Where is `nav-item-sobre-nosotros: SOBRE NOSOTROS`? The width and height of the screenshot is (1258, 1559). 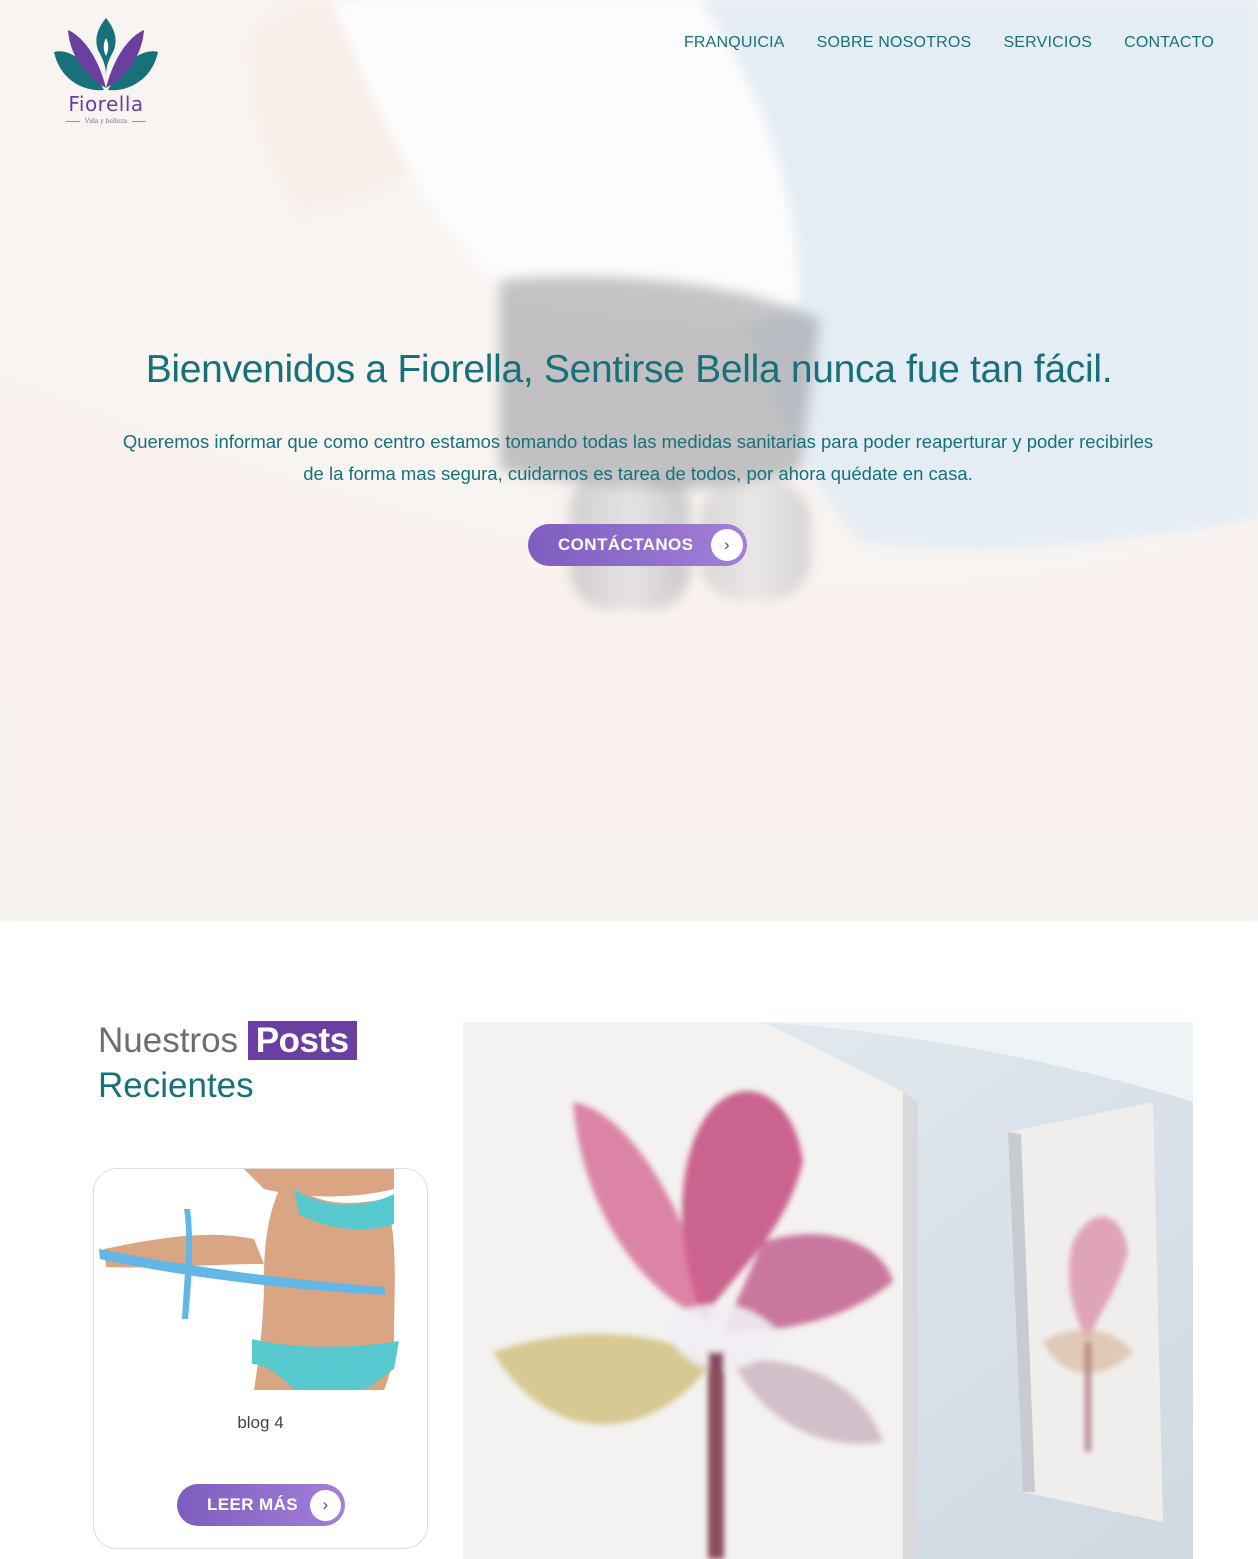 nav-item-sobre-nosotros: SOBRE NOSOTROS is located at coordinates (894, 43).